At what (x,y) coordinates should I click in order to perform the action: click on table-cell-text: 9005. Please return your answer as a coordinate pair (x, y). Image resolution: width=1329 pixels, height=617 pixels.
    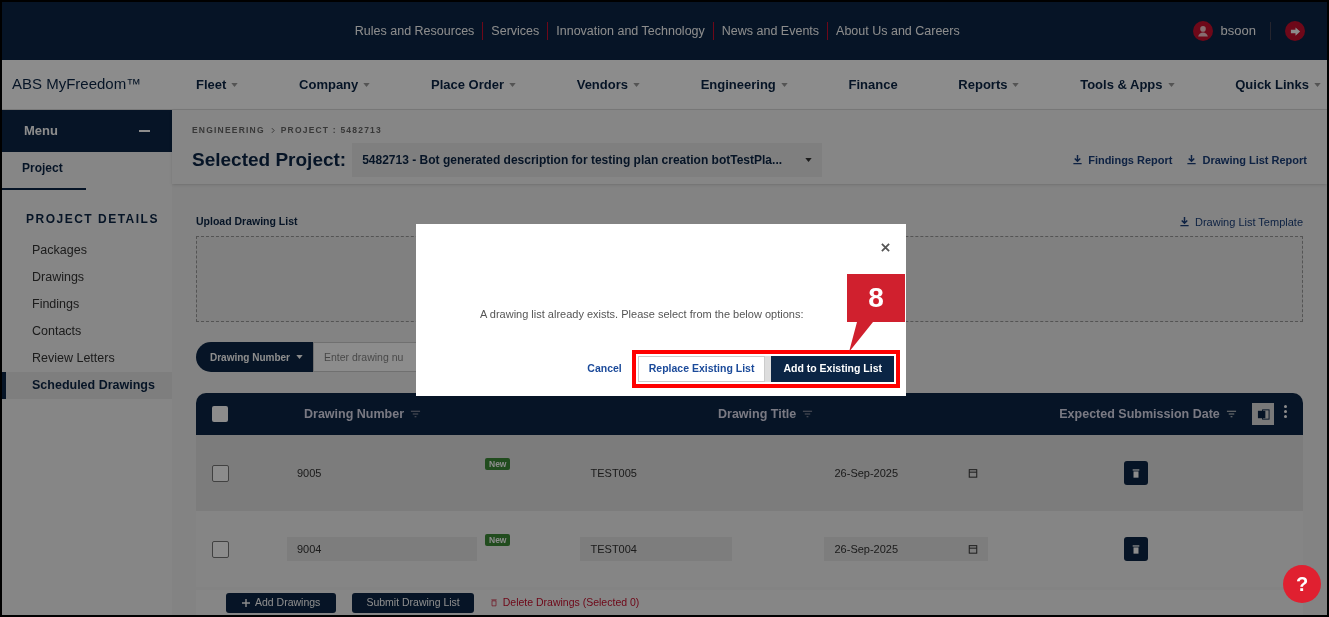
    Looking at the image, I should click on (309, 473).